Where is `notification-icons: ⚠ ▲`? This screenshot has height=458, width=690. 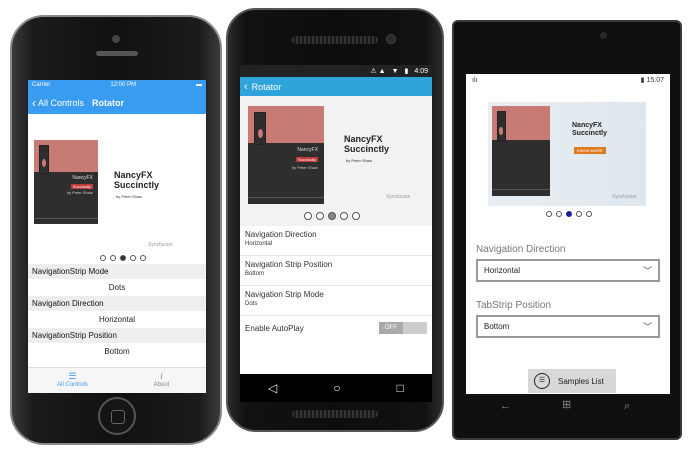 notification-icons: ⚠ ▲ is located at coordinates (378, 71).